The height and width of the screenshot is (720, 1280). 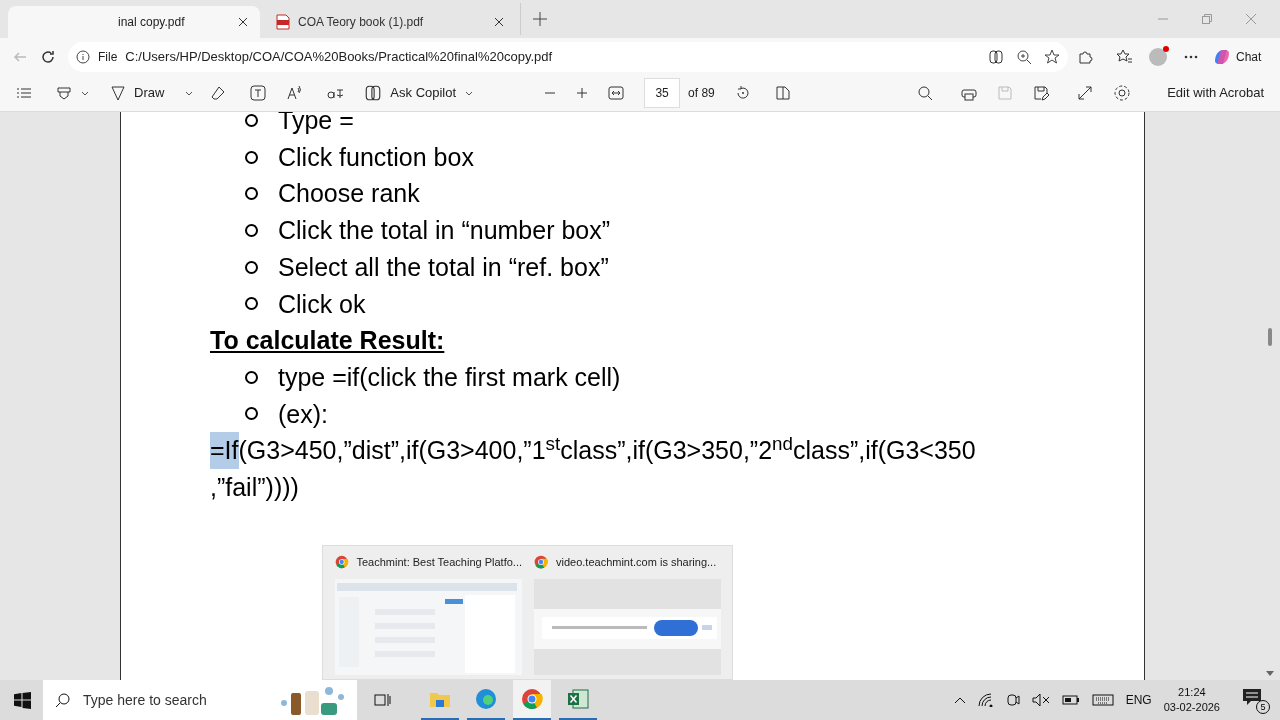 What do you see at coordinates (742, 93) in the screenshot?
I see `rotate-icon` at bounding box center [742, 93].